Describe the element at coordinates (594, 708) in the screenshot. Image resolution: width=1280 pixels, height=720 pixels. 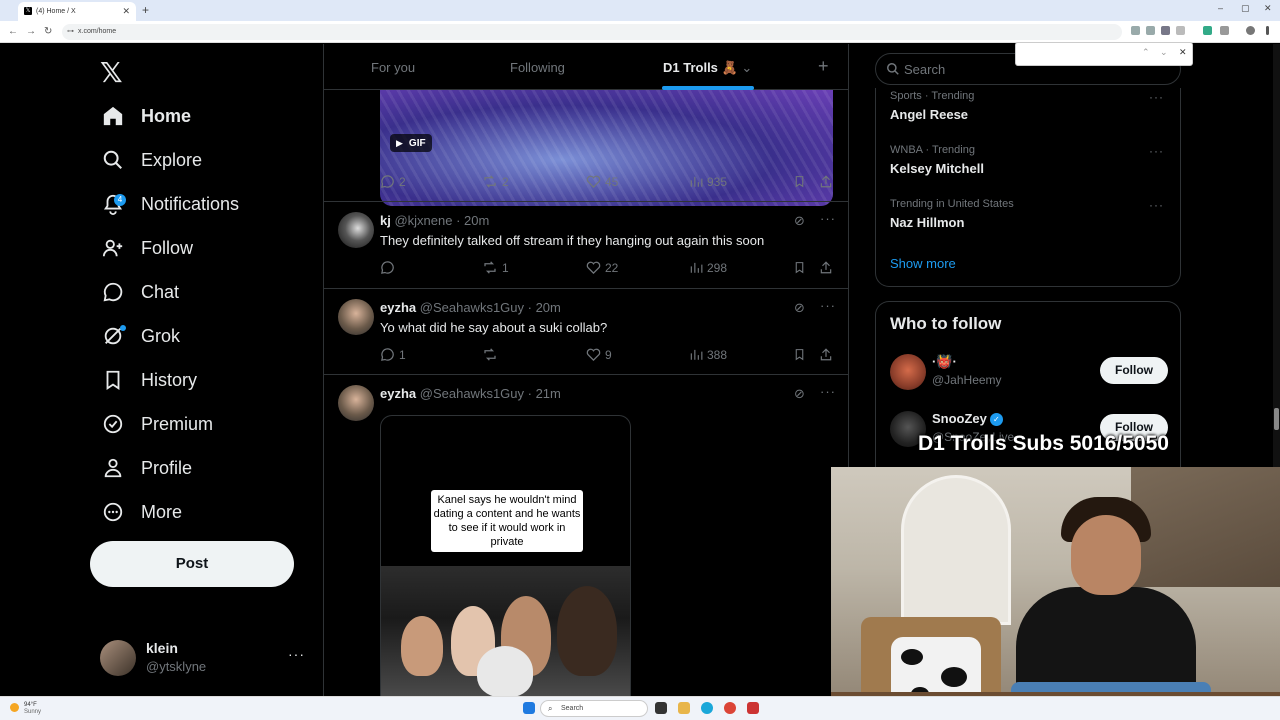
I see `taskbar-search: ⌕ Search` at that location.